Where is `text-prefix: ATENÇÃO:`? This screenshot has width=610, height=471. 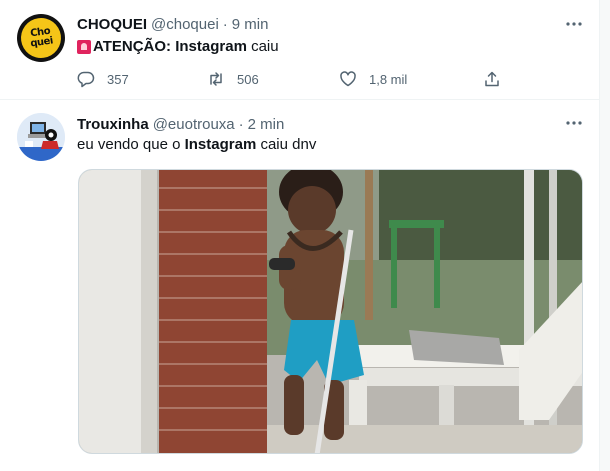
text-prefix: ATENÇÃO: is located at coordinates (134, 46).